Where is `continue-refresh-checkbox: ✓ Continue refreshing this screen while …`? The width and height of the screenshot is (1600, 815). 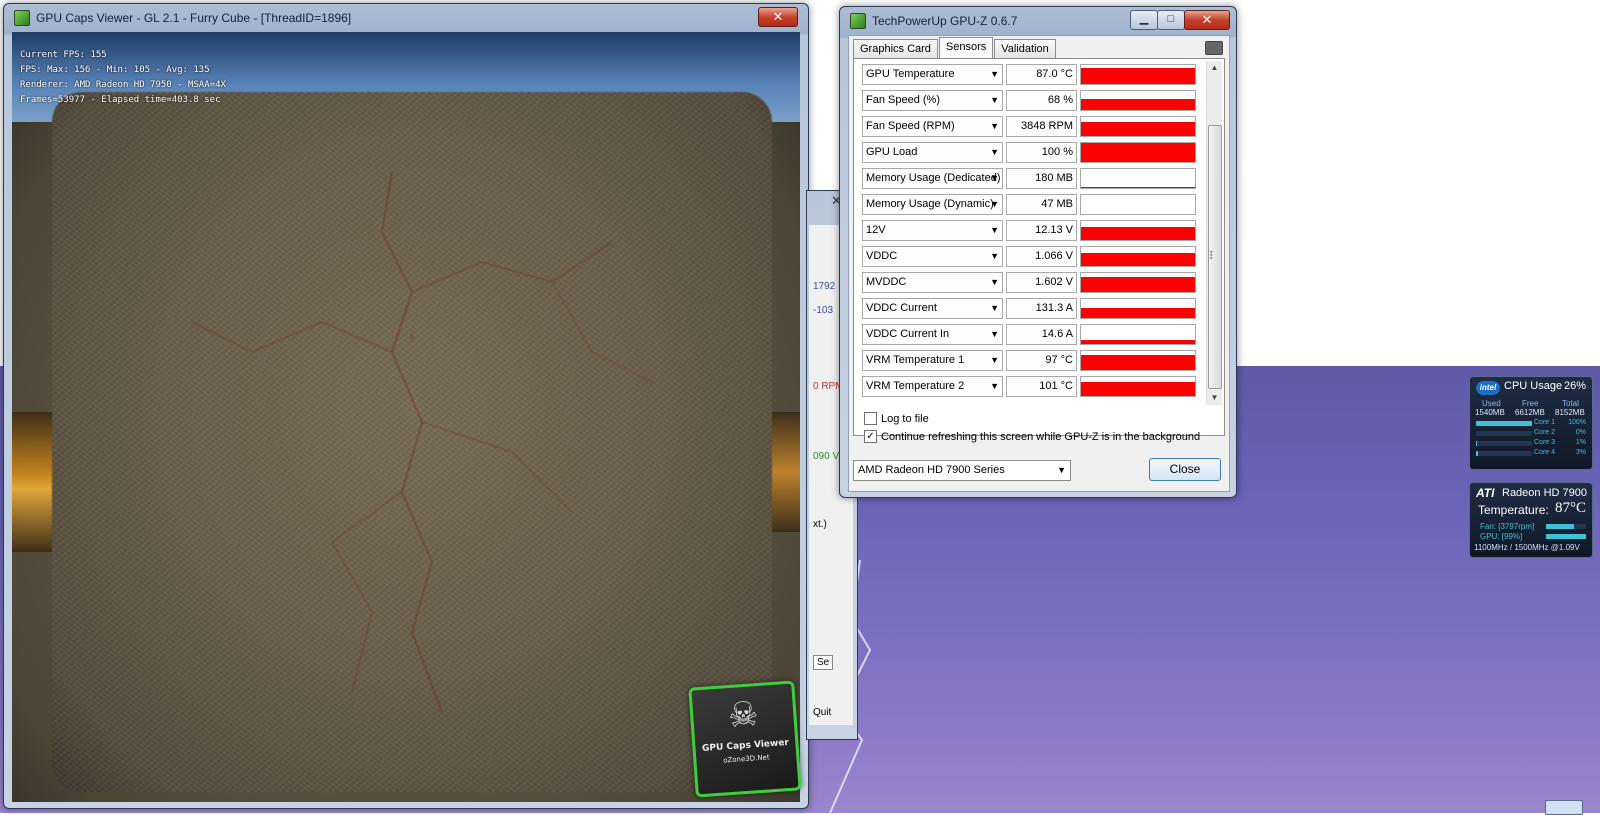 continue-refresh-checkbox: ✓ Continue refreshing this screen while … is located at coordinates (1032, 436).